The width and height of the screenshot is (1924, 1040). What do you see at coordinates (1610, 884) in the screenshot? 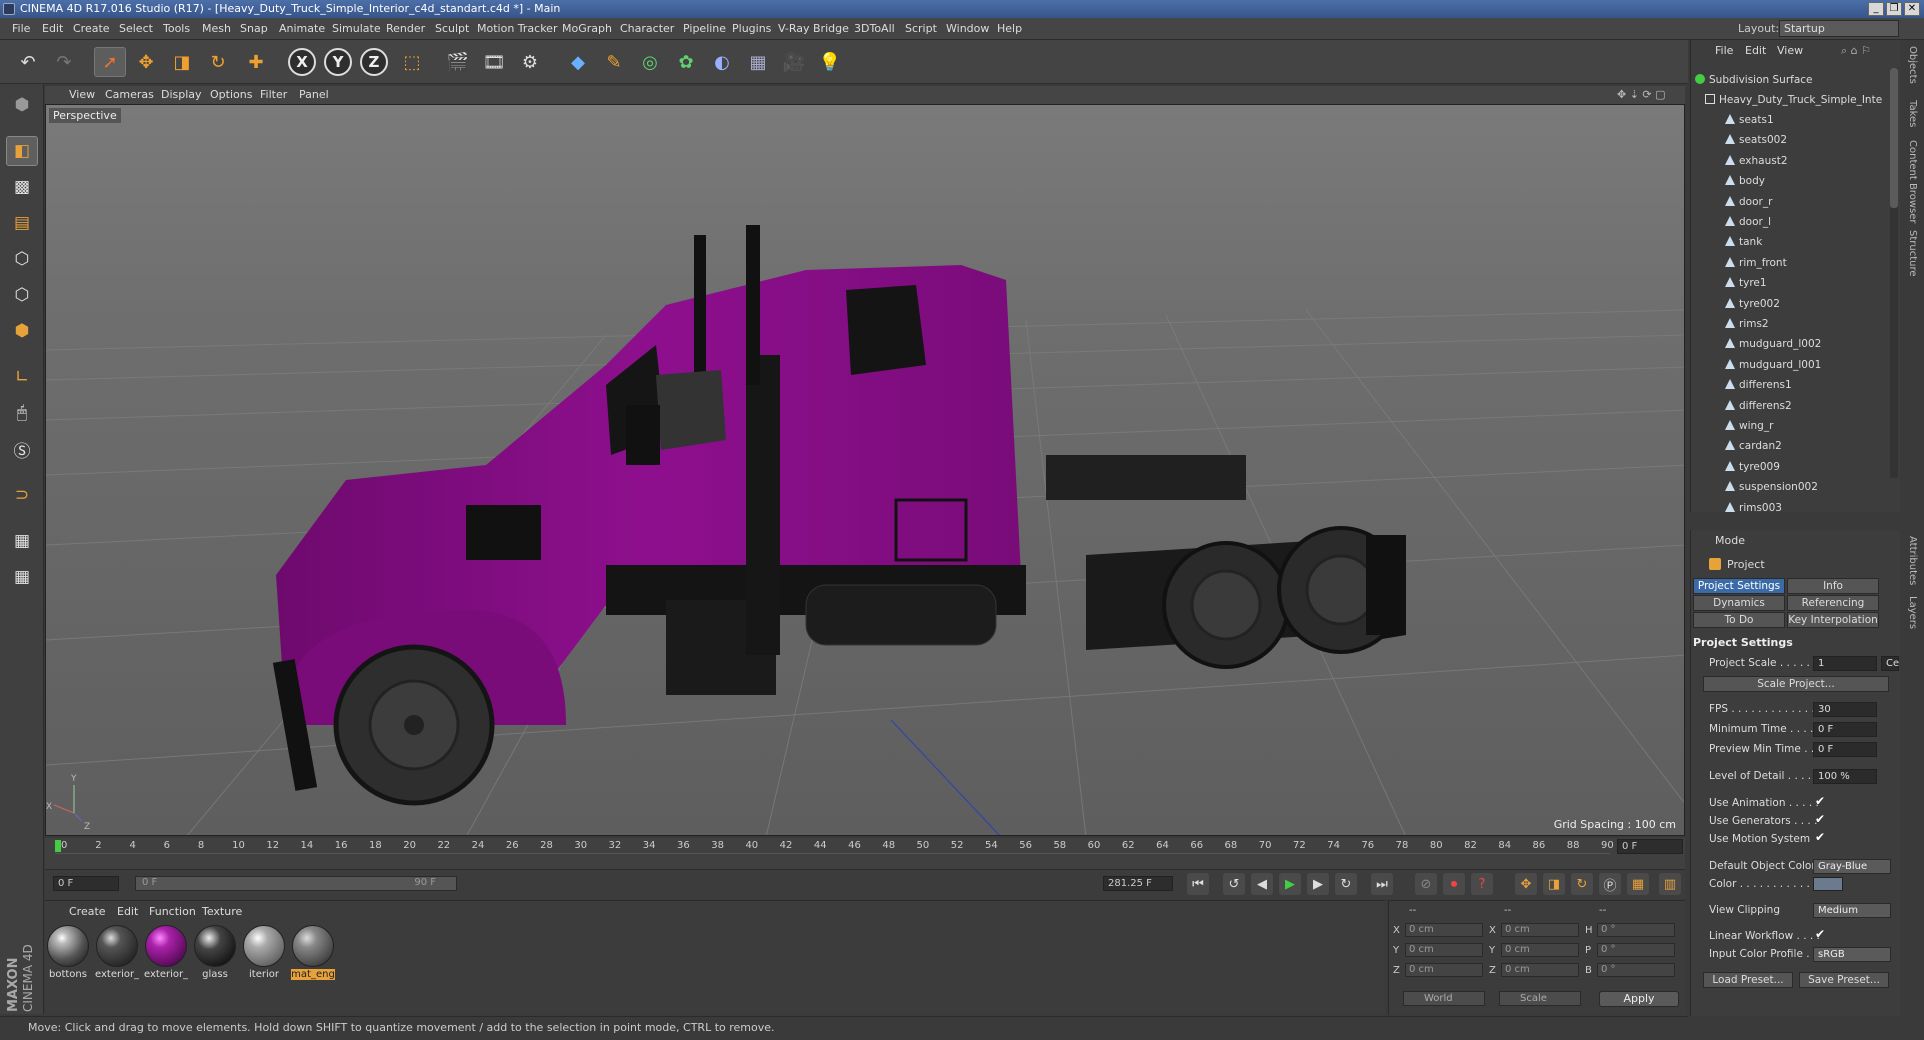
I see `key-parameter-icon: Ⓟ` at bounding box center [1610, 884].